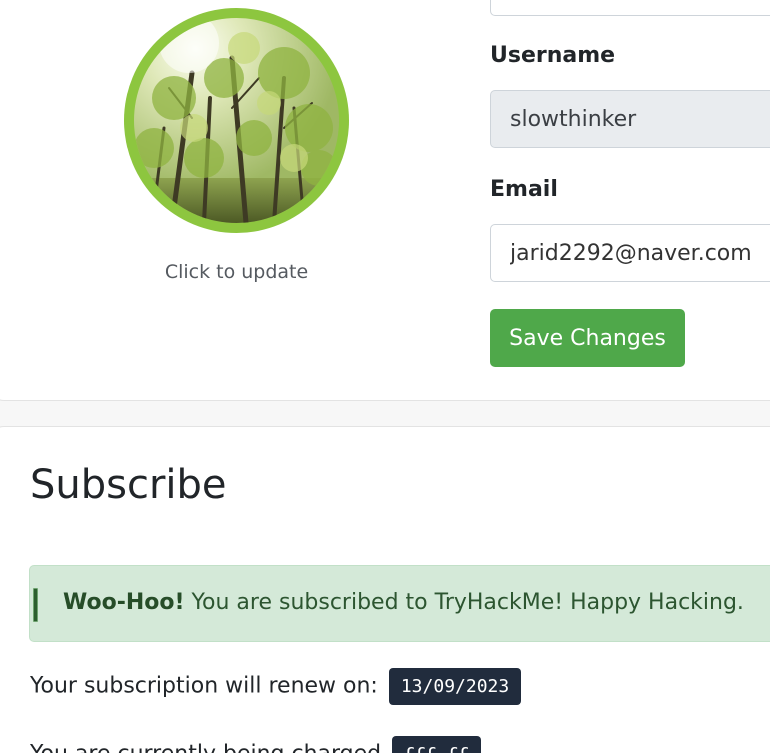 The height and width of the screenshot is (753, 770). I want to click on charged-amount-badge: £££.££, so click(437, 744).